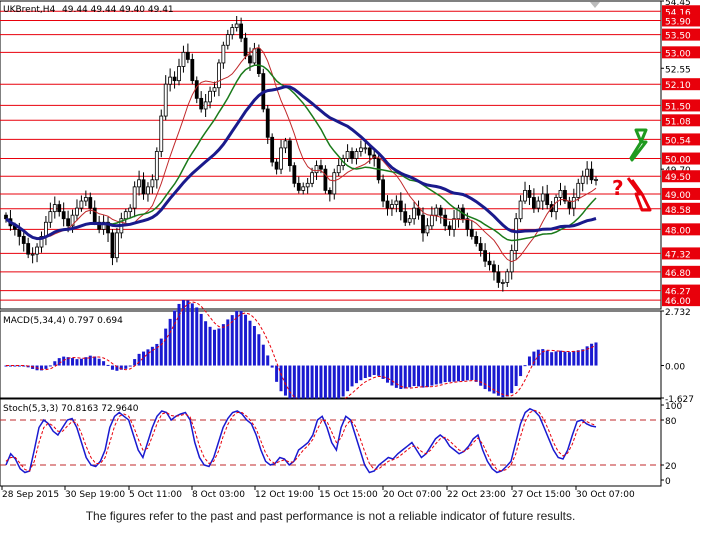 The image size is (701, 550). I want to click on price-tick-label: 50.00, so click(678, 161).